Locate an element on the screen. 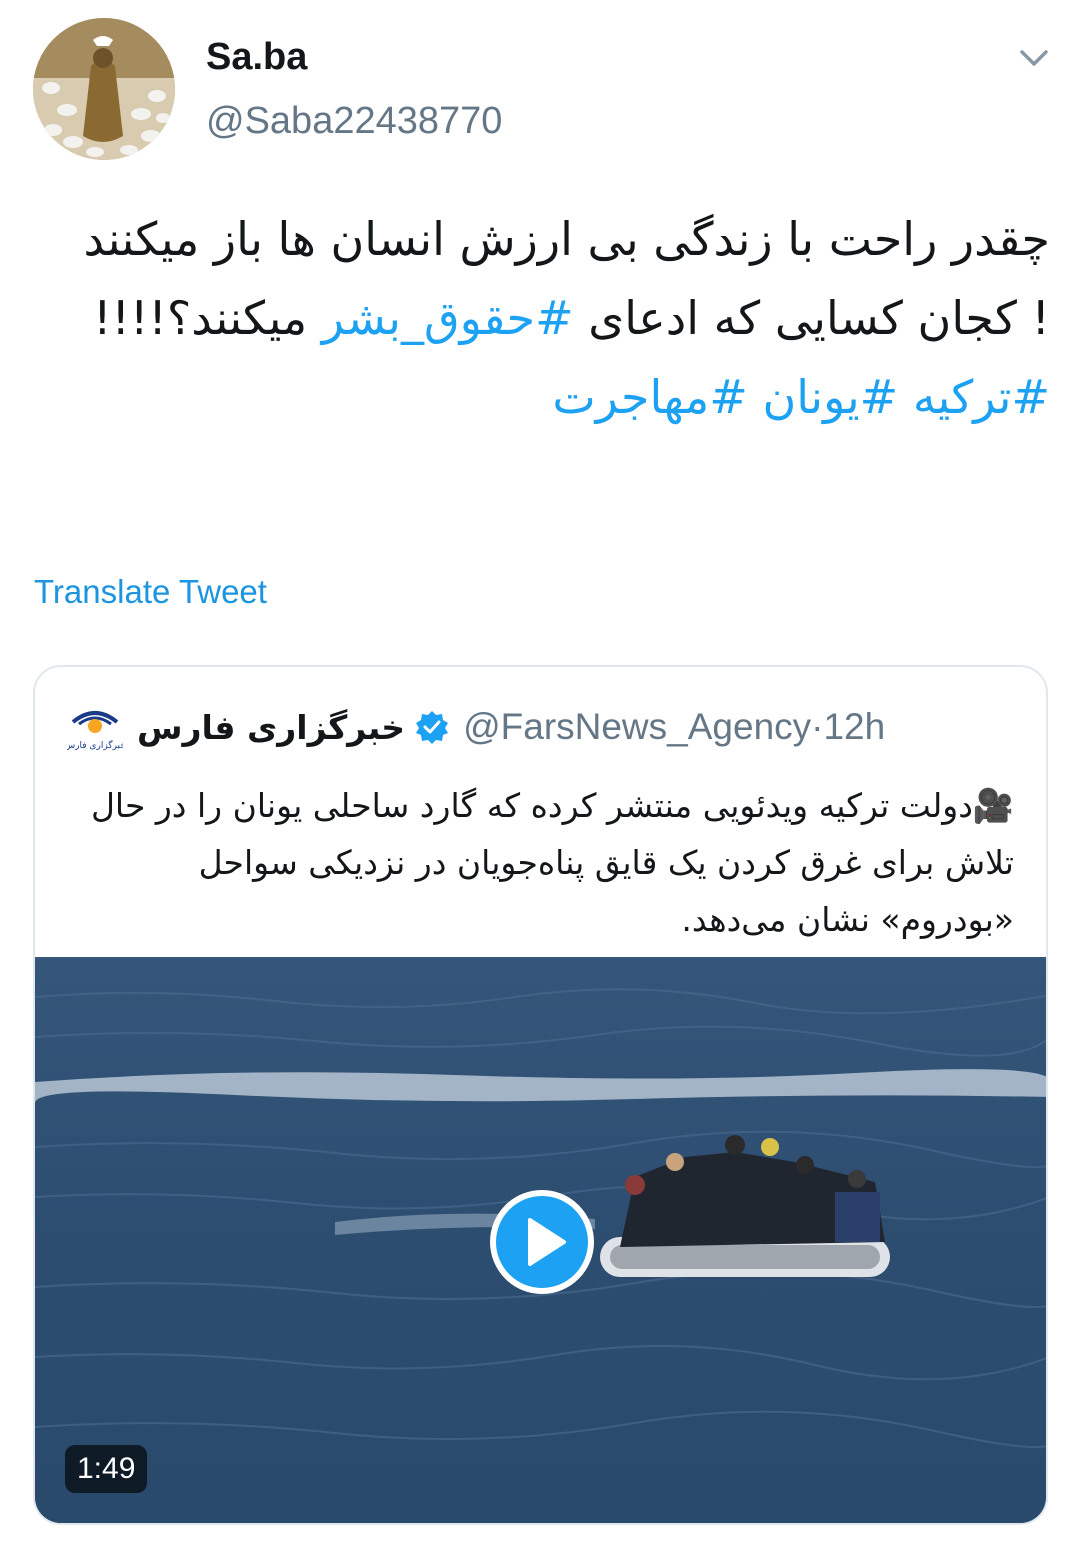  hashtag-greece: #یونان is located at coordinates (830, 397).